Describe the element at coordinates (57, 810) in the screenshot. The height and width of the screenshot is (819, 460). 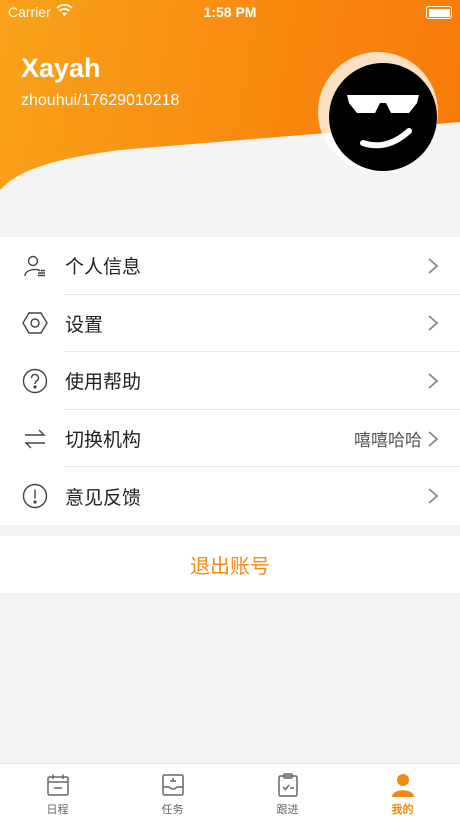
I see `tab-label: 日程` at that location.